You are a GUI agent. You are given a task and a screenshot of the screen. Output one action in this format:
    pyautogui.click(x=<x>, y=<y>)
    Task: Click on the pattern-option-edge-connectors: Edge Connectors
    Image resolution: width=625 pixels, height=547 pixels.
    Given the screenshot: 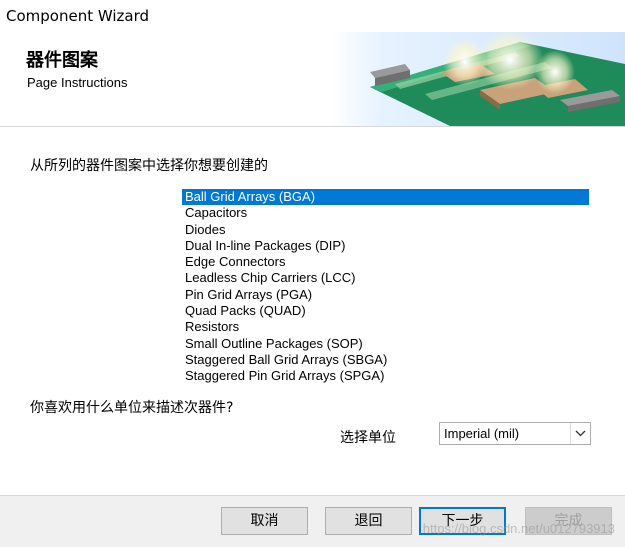 What is the action you would take?
    pyautogui.click(x=385, y=262)
    